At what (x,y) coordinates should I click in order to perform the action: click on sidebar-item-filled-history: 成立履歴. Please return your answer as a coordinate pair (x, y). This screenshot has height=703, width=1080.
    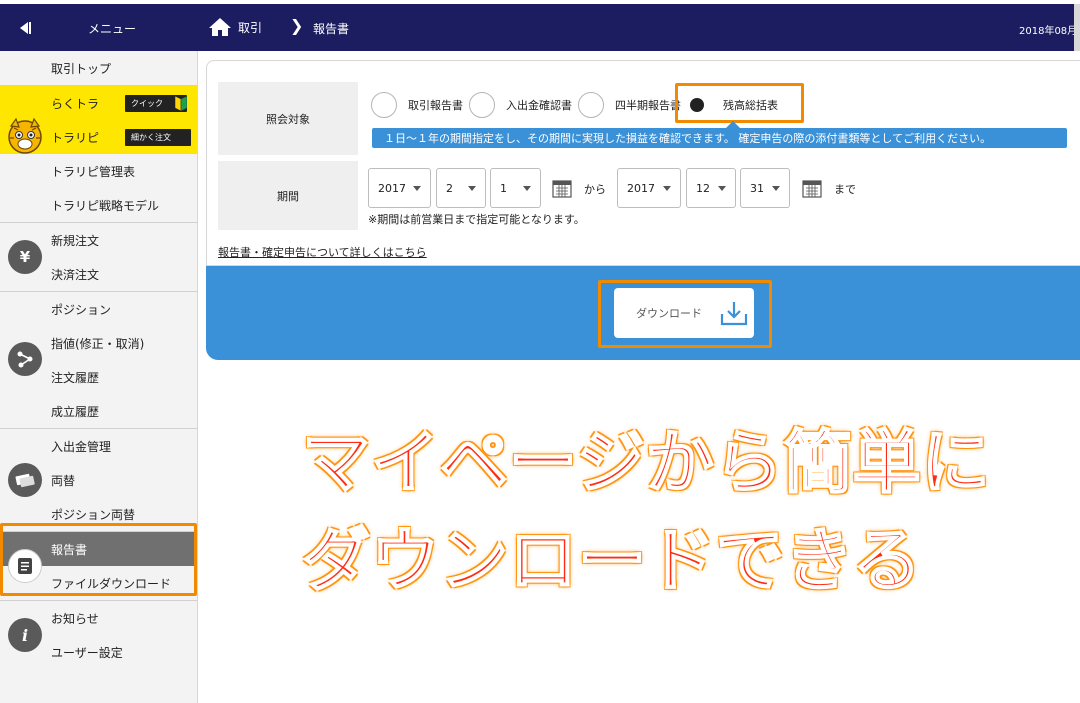
    Looking at the image, I should click on (98, 411).